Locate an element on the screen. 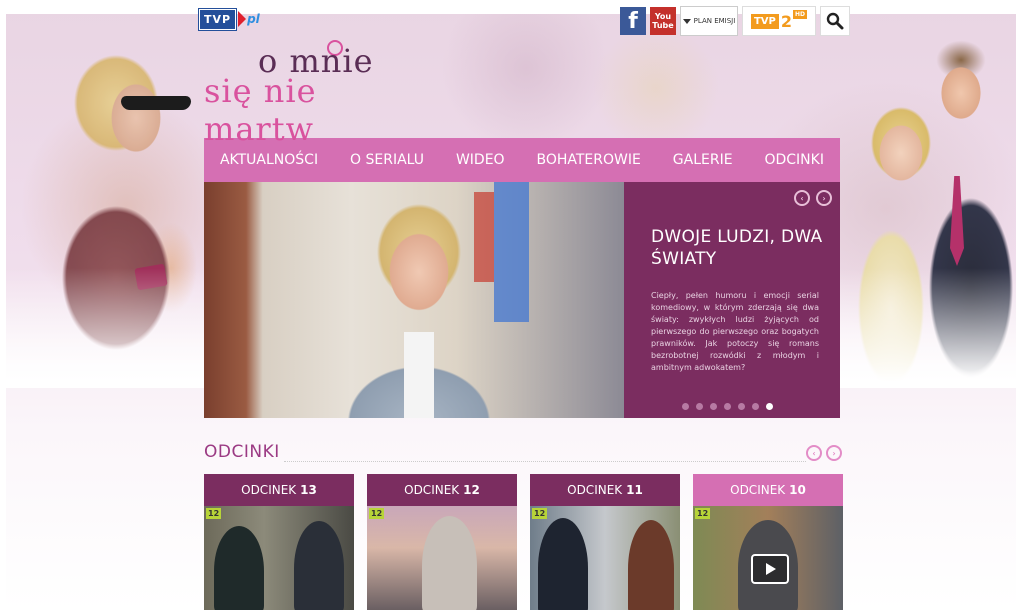 The height and width of the screenshot is (610, 1021). hero-bg-blue is located at coordinates (511, 252).